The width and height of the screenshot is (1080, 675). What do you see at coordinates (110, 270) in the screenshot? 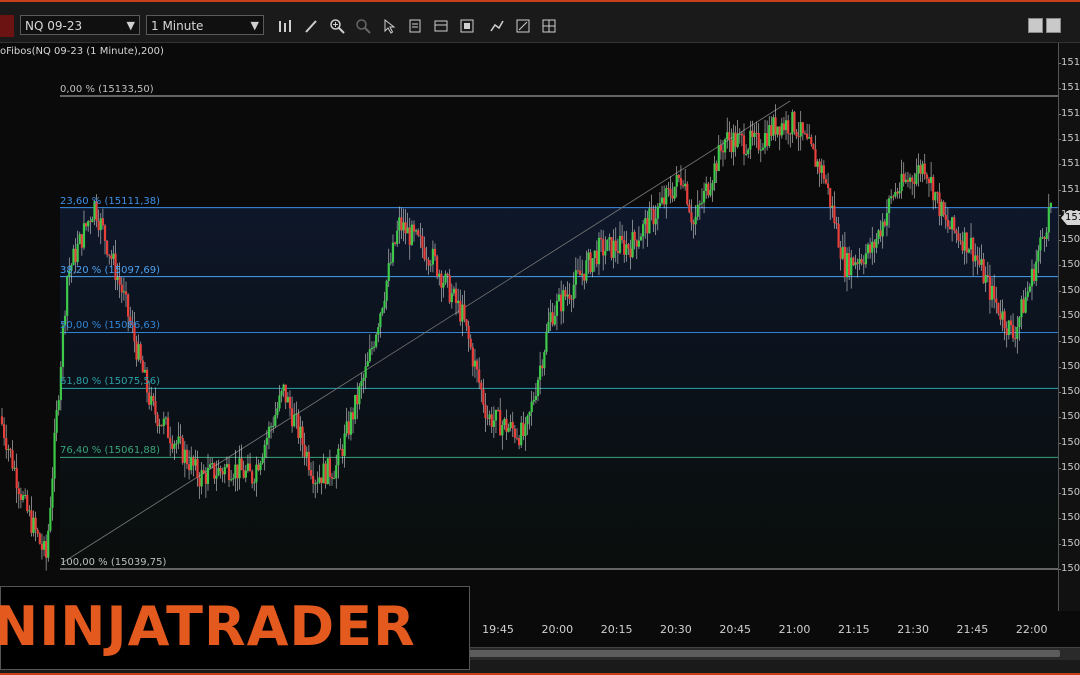
I see `fib-level-label: 38,20 % (15097,69)` at bounding box center [110, 270].